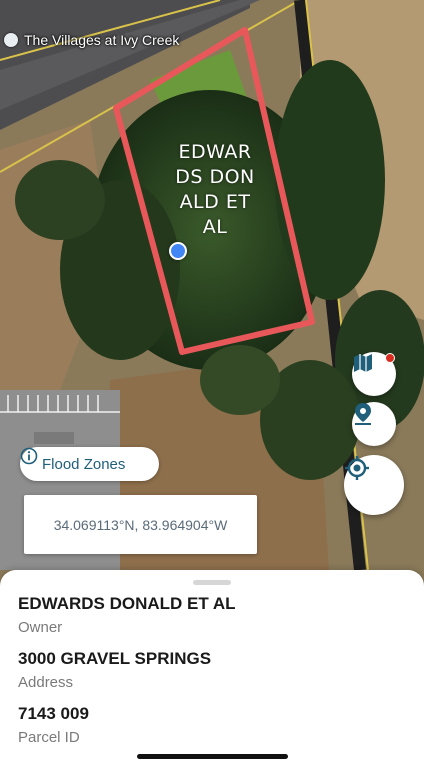 The width and height of the screenshot is (424, 768). Describe the element at coordinates (363, 414) in the screenshot. I see `location-pin-icon` at that location.